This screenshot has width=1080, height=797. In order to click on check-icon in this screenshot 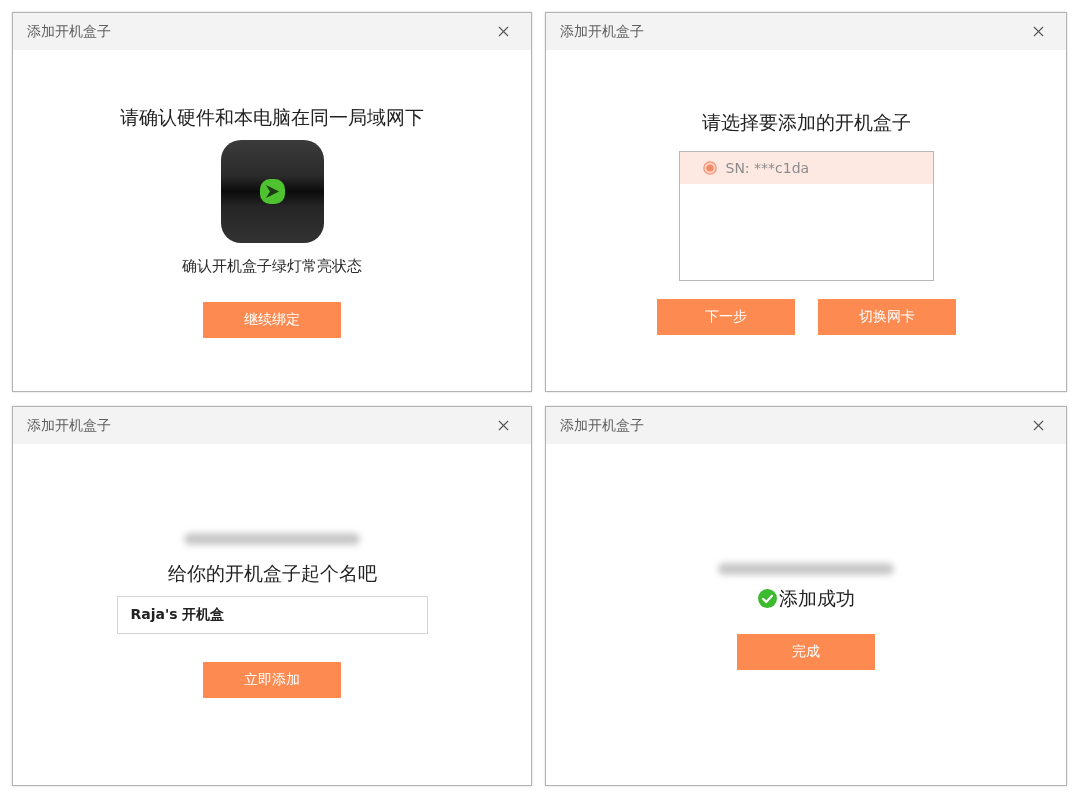, I will do `click(767, 598)`.